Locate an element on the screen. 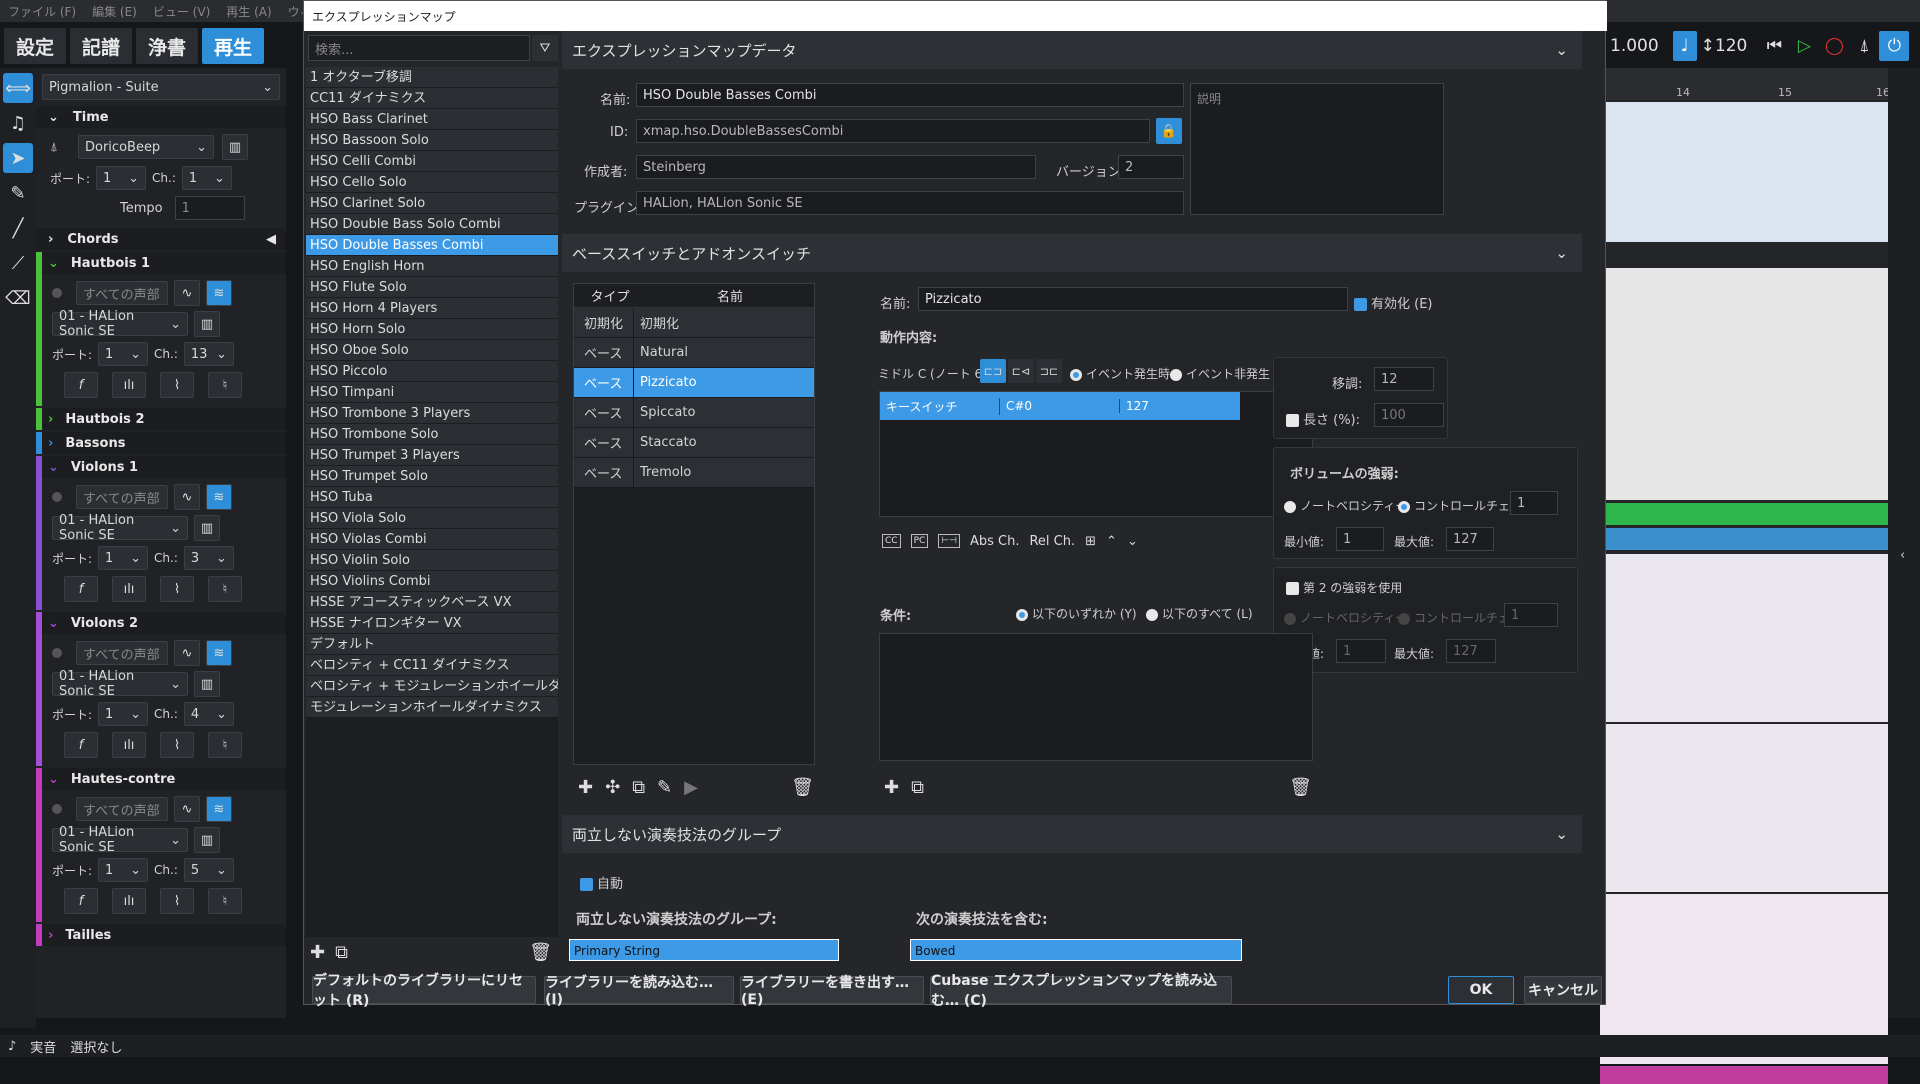 The image size is (1920, 1084). condition-table is located at coordinates (1096, 697).